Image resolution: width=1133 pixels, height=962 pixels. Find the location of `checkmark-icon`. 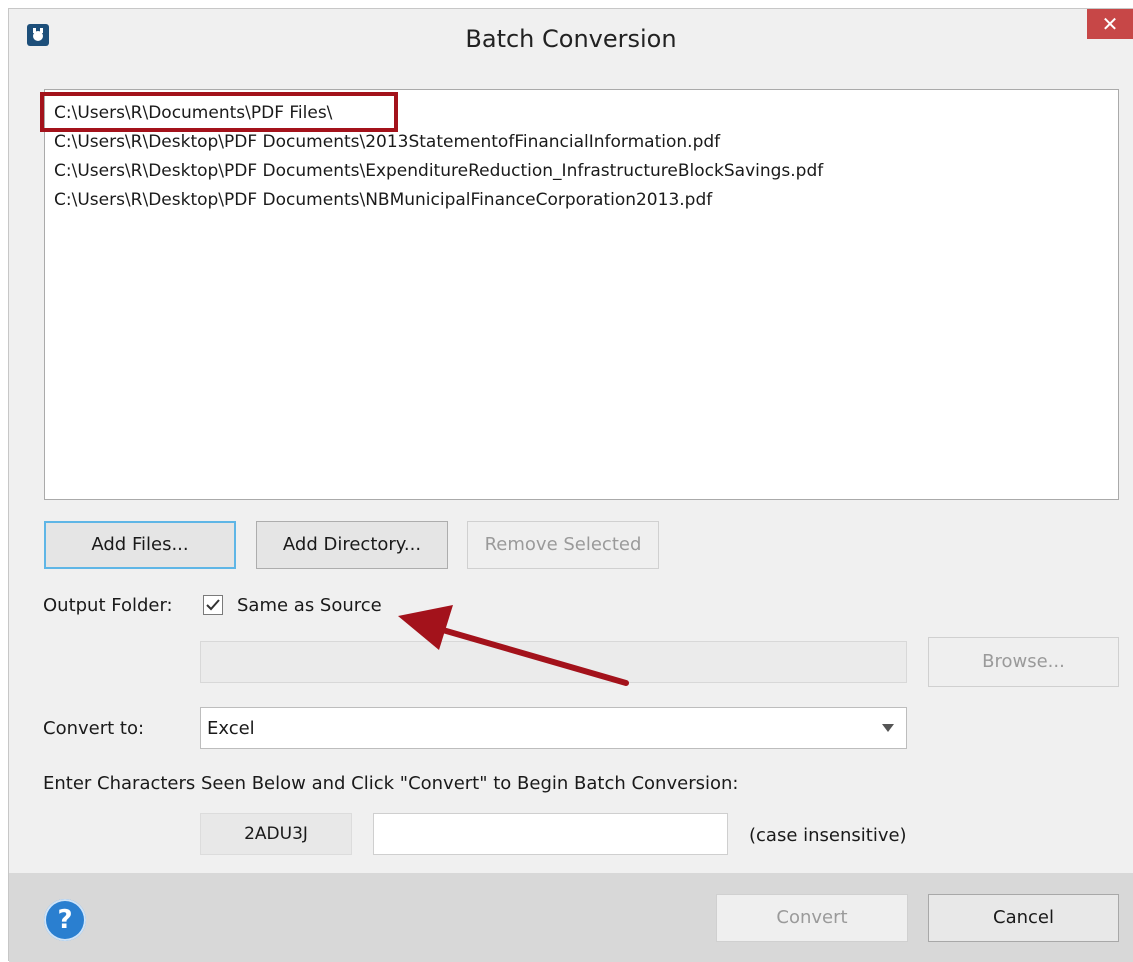

checkmark-icon is located at coordinates (213, 605).